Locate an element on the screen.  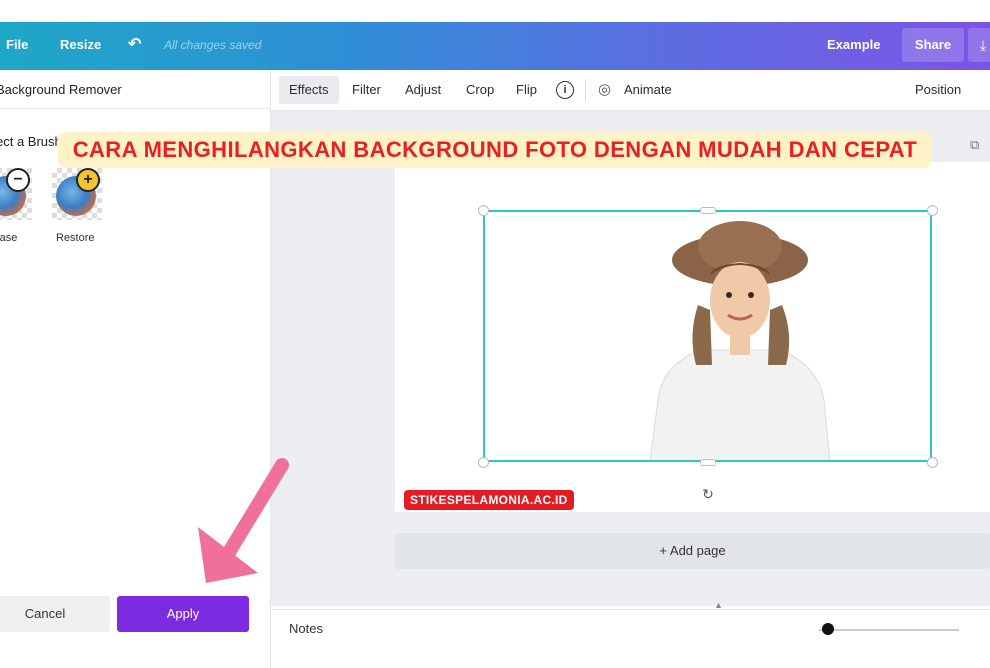
undo-icon: ↶ is located at coordinates (134, 46).